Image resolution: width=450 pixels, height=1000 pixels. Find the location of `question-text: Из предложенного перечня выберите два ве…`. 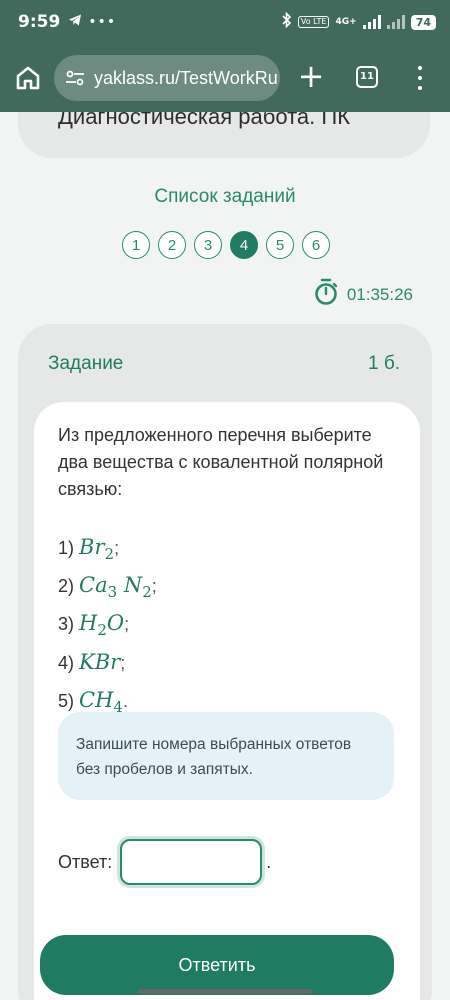

question-text: Из предложенного перечня выберите два ве… is located at coordinates (221, 462).